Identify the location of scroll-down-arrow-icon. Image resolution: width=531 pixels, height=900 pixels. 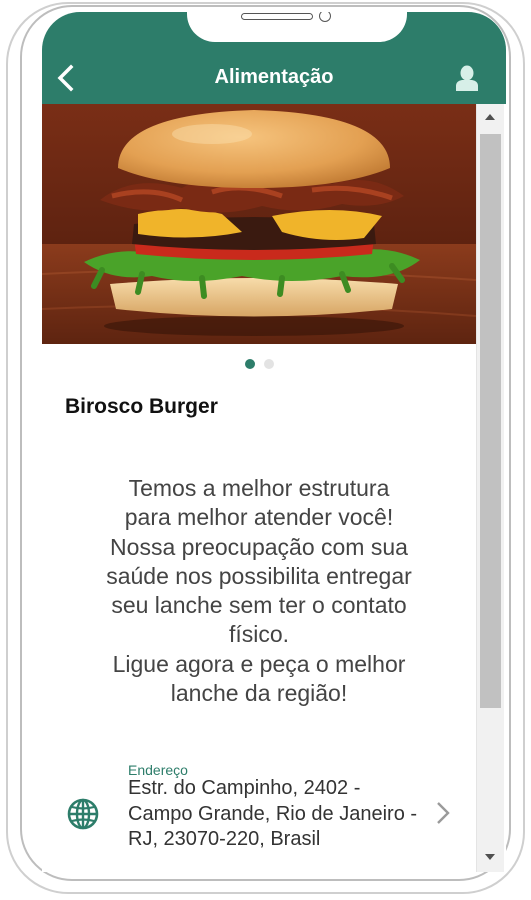
(490, 857).